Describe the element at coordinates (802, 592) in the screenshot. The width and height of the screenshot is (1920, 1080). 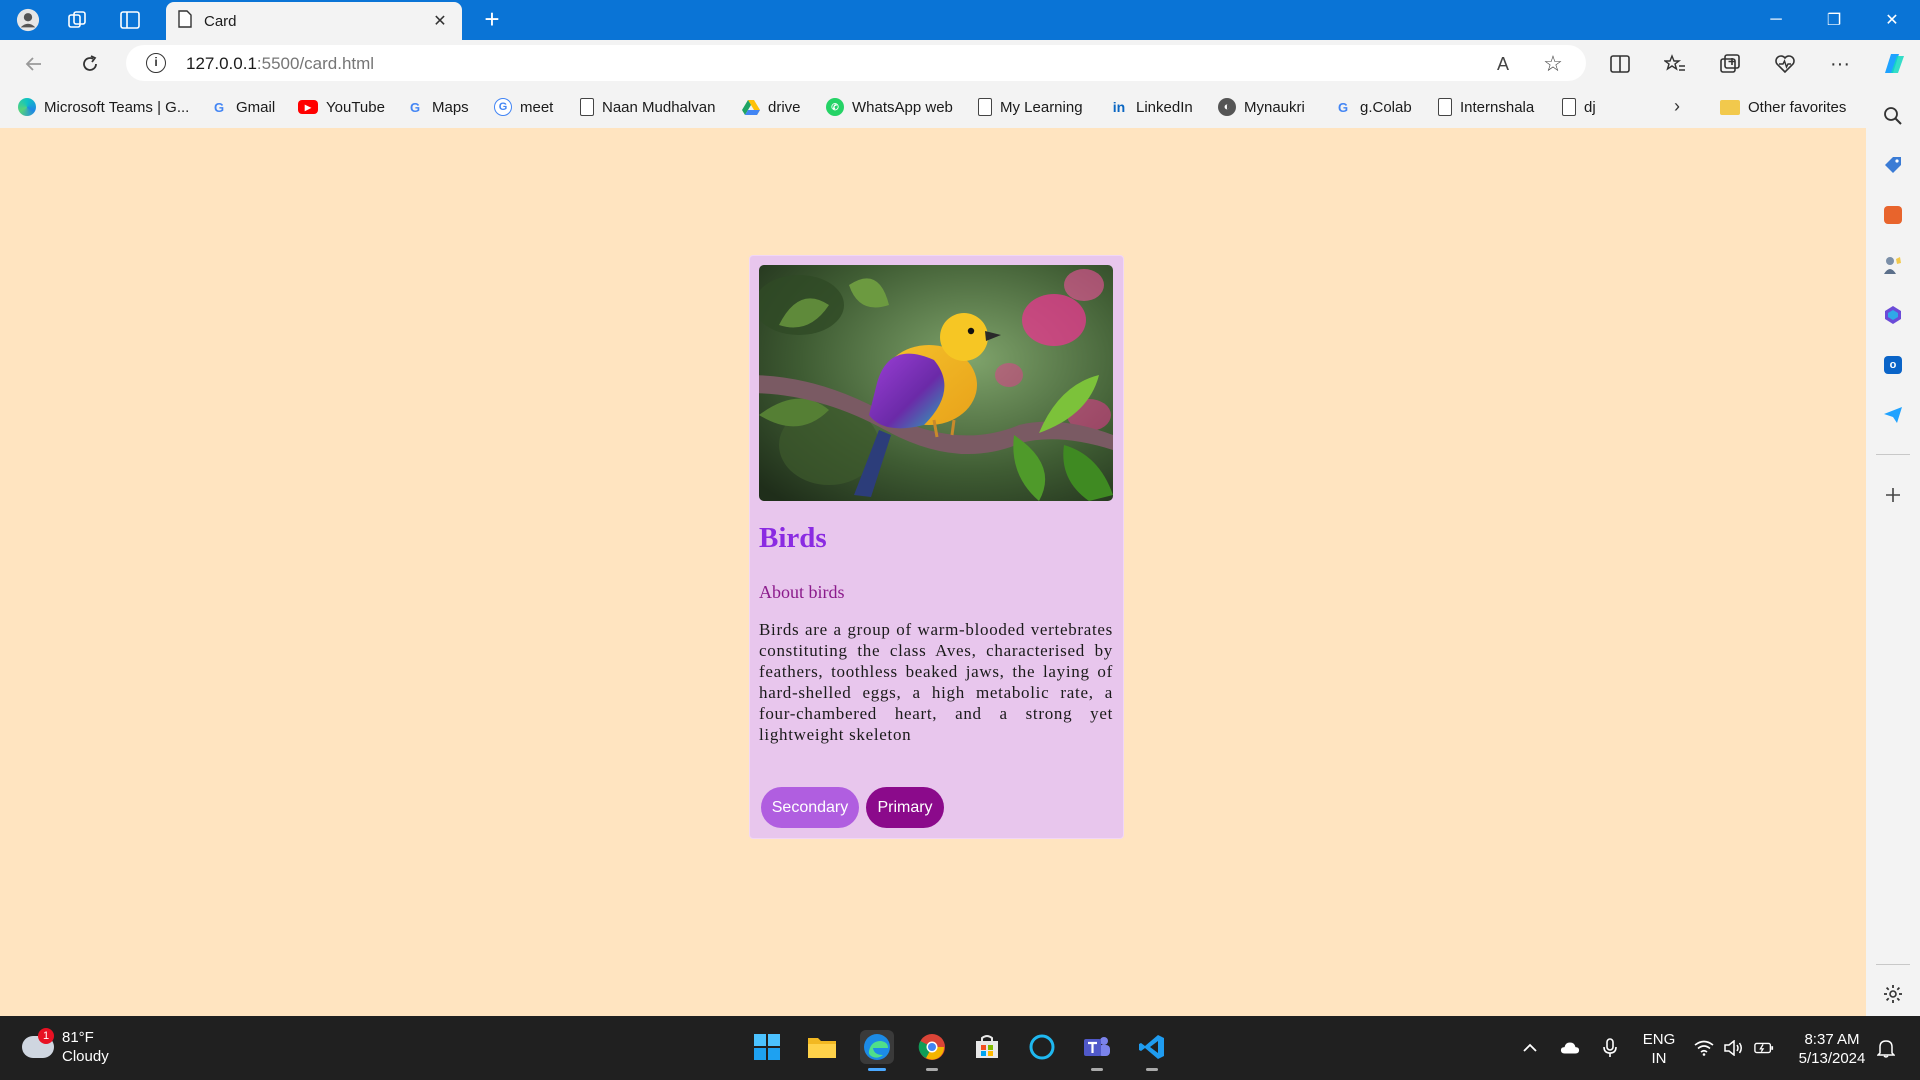
I see `card-subtitle: About birds` at that location.